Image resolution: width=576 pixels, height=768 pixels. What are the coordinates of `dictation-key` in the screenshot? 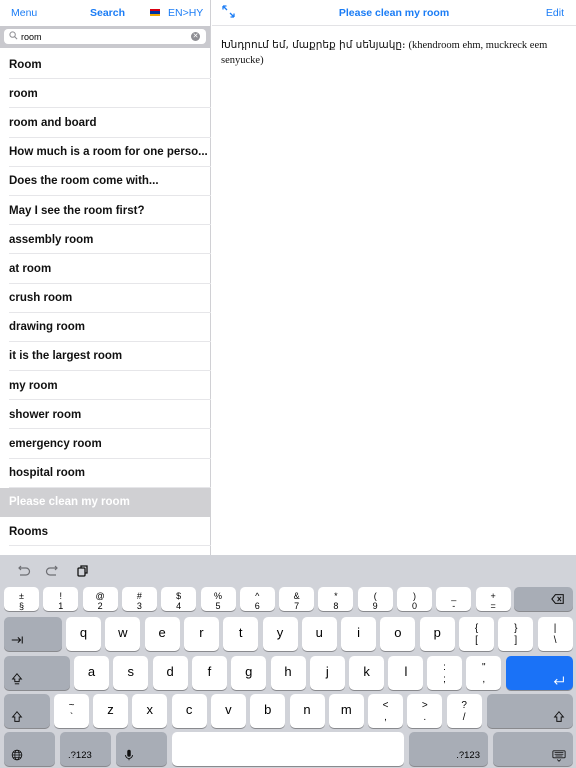 It's located at (141, 749).